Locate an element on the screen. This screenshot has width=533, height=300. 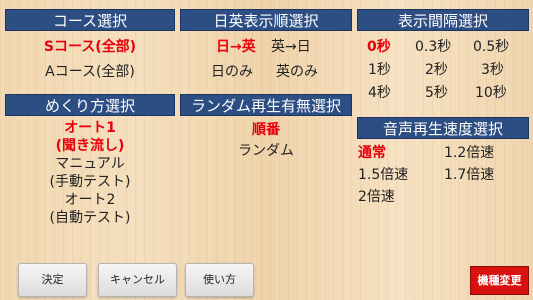
mekuri-option-manual-line1: マニュアル is located at coordinates (90, 164).